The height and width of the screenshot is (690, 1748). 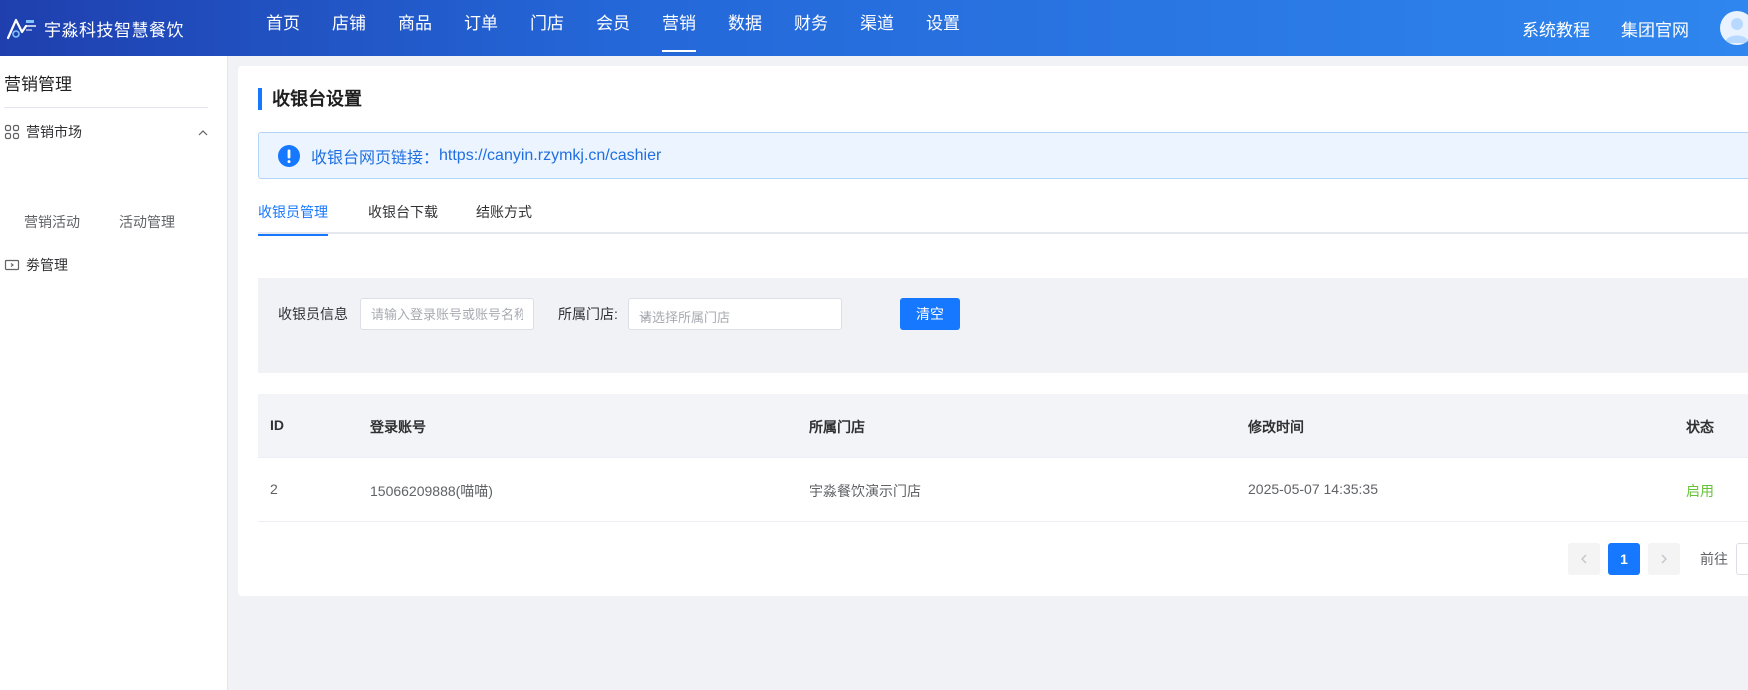 I want to click on sidebar-group-label: 劵管理, so click(x=47, y=265).